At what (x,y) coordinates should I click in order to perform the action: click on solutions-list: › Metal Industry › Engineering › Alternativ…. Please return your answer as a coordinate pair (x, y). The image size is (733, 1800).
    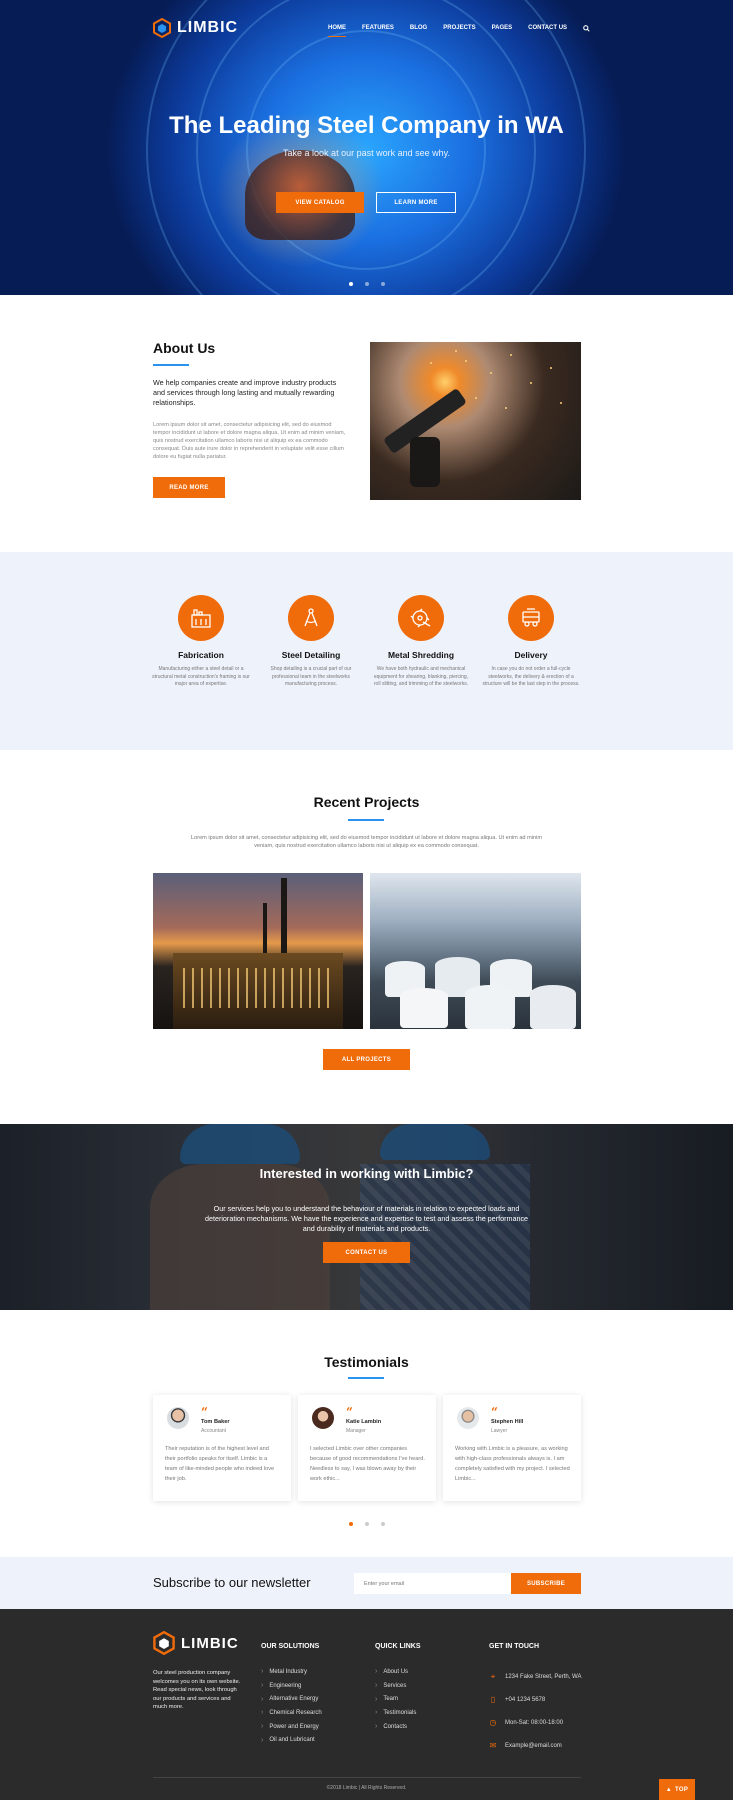
    Looking at the image, I should click on (291, 1706).